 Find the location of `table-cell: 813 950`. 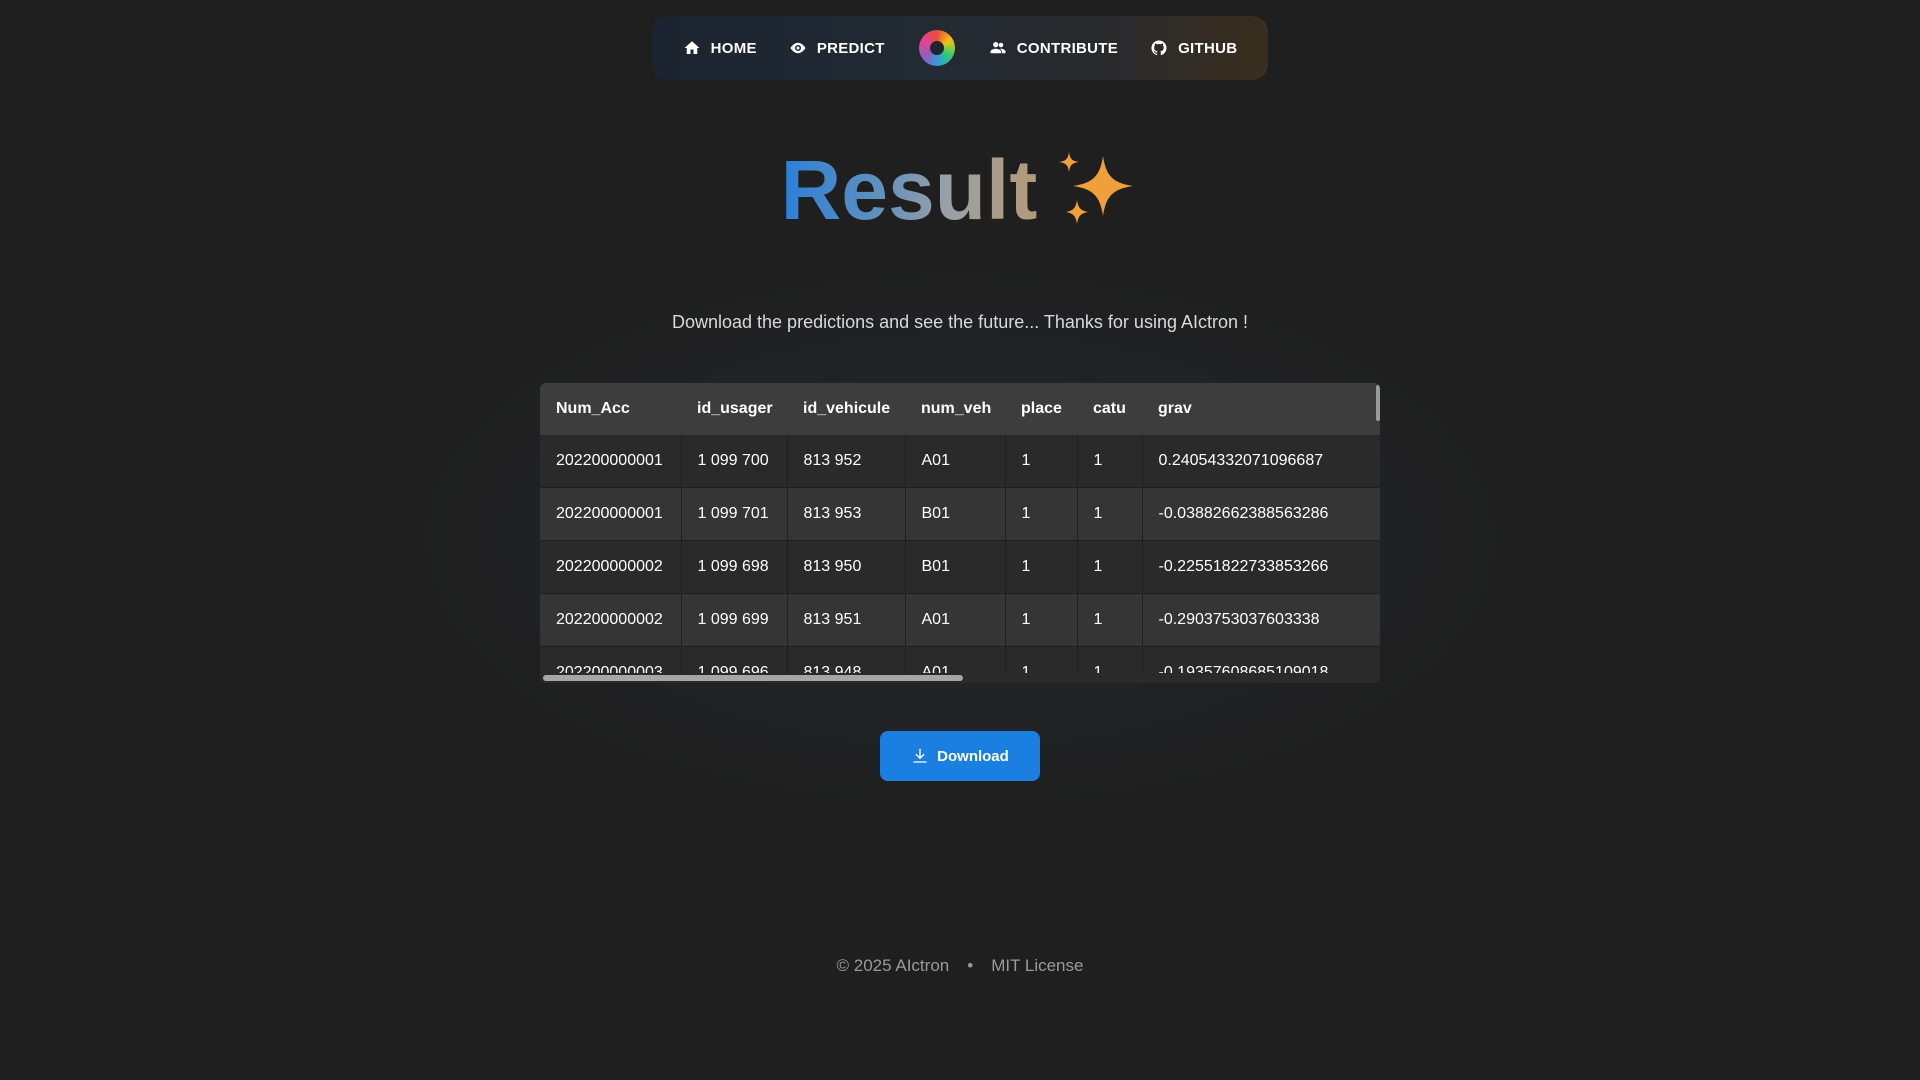

table-cell: 813 950 is located at coordinates (846, 567).